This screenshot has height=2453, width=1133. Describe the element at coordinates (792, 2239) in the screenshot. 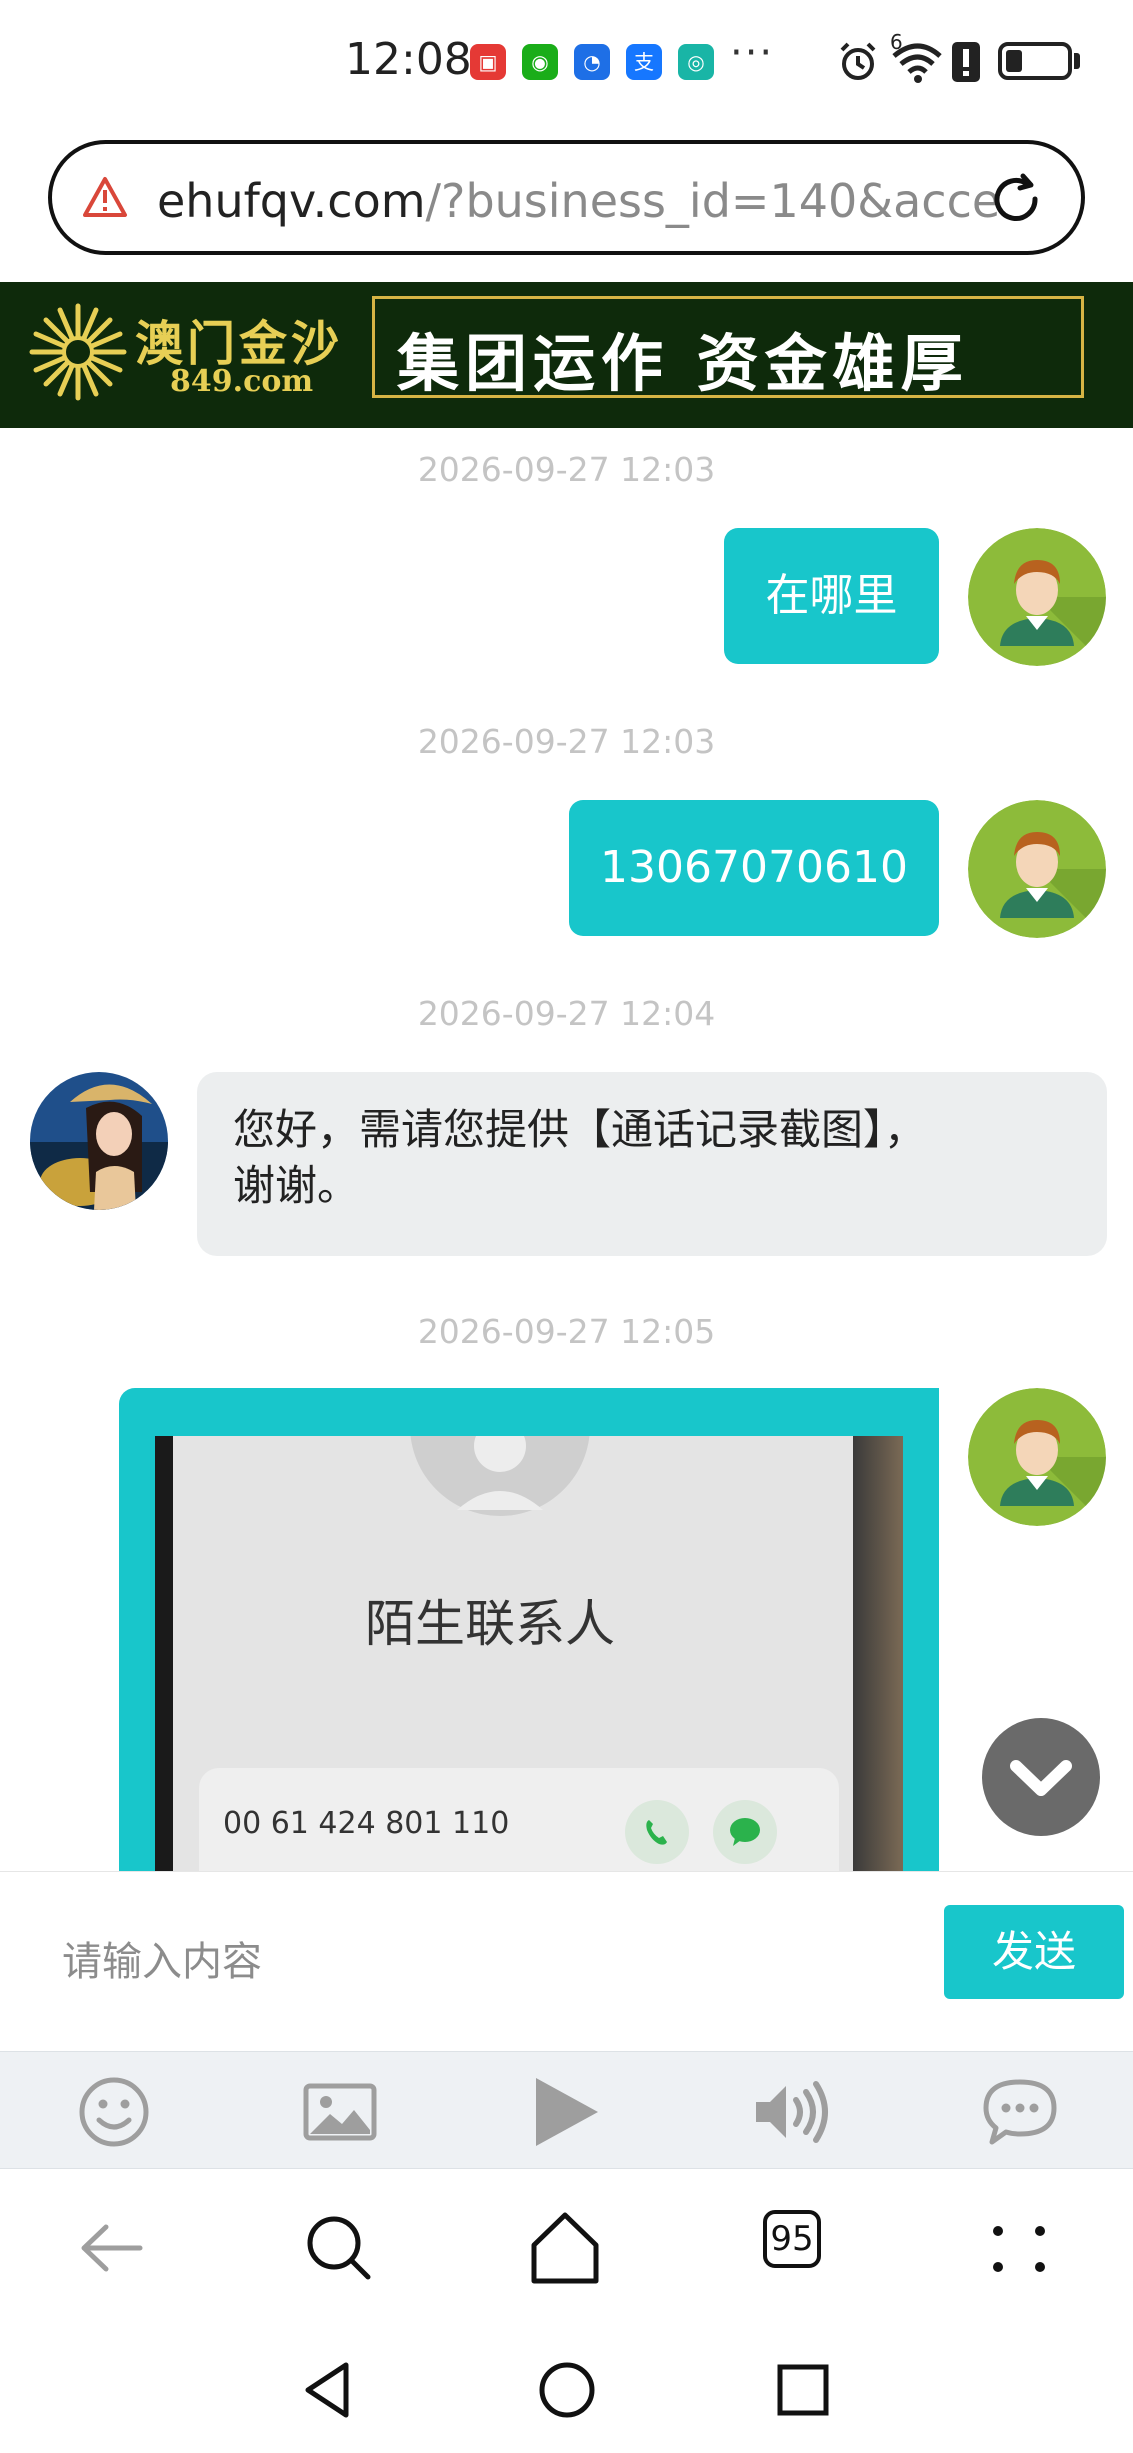

I see `tab-count: 95` at that location.